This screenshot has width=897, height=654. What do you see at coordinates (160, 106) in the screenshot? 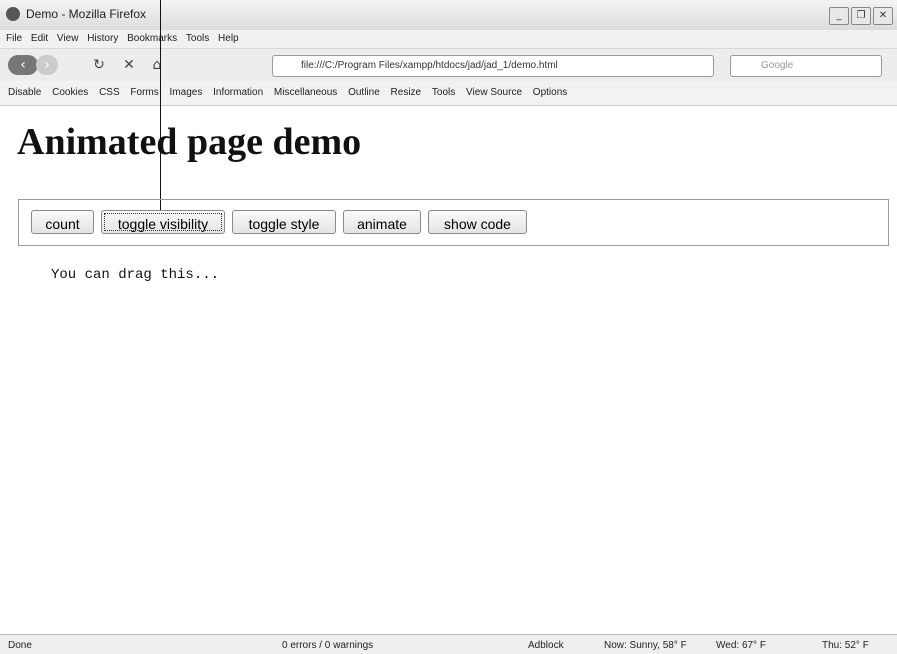
I see `callout-line` at bounding box center [160, 106].